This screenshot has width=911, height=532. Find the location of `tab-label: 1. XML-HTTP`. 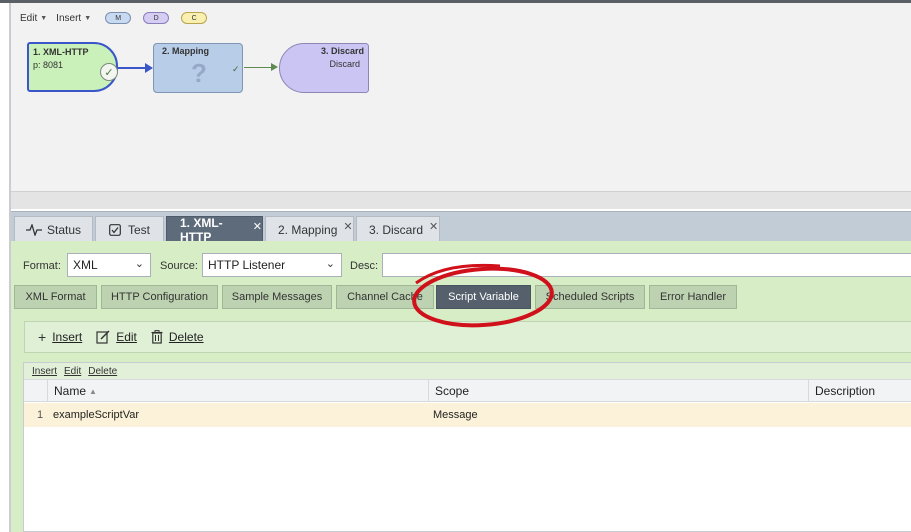

tab-label: 1. XML-HTTP is located at coordinates (201, 229).